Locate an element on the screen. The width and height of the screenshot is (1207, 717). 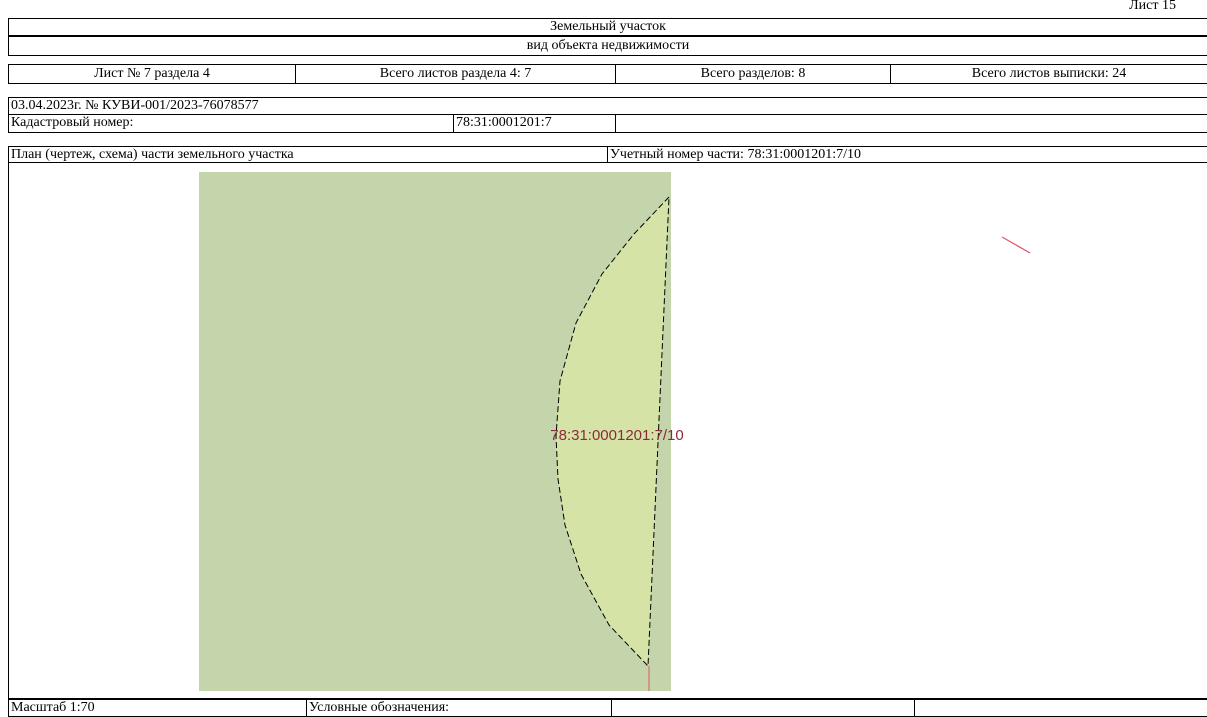
object-subtitle-row: вид объекта недвижимости is located at coordinates (607, 46).